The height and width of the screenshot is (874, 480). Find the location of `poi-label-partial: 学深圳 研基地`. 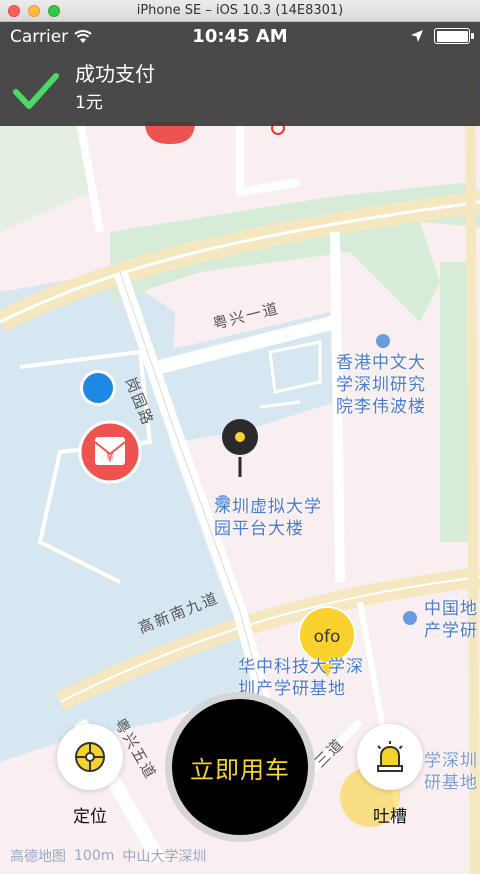

poi-label-partial: 学深圳 研基地 is located at coordinates (451, 772).